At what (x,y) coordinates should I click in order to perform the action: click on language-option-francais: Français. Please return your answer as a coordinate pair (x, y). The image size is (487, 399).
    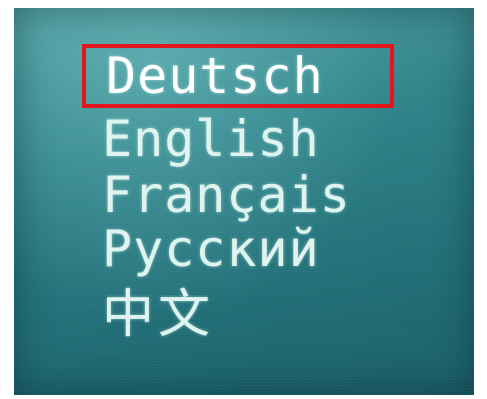
    Looking at the image, I should click on (242, 195).